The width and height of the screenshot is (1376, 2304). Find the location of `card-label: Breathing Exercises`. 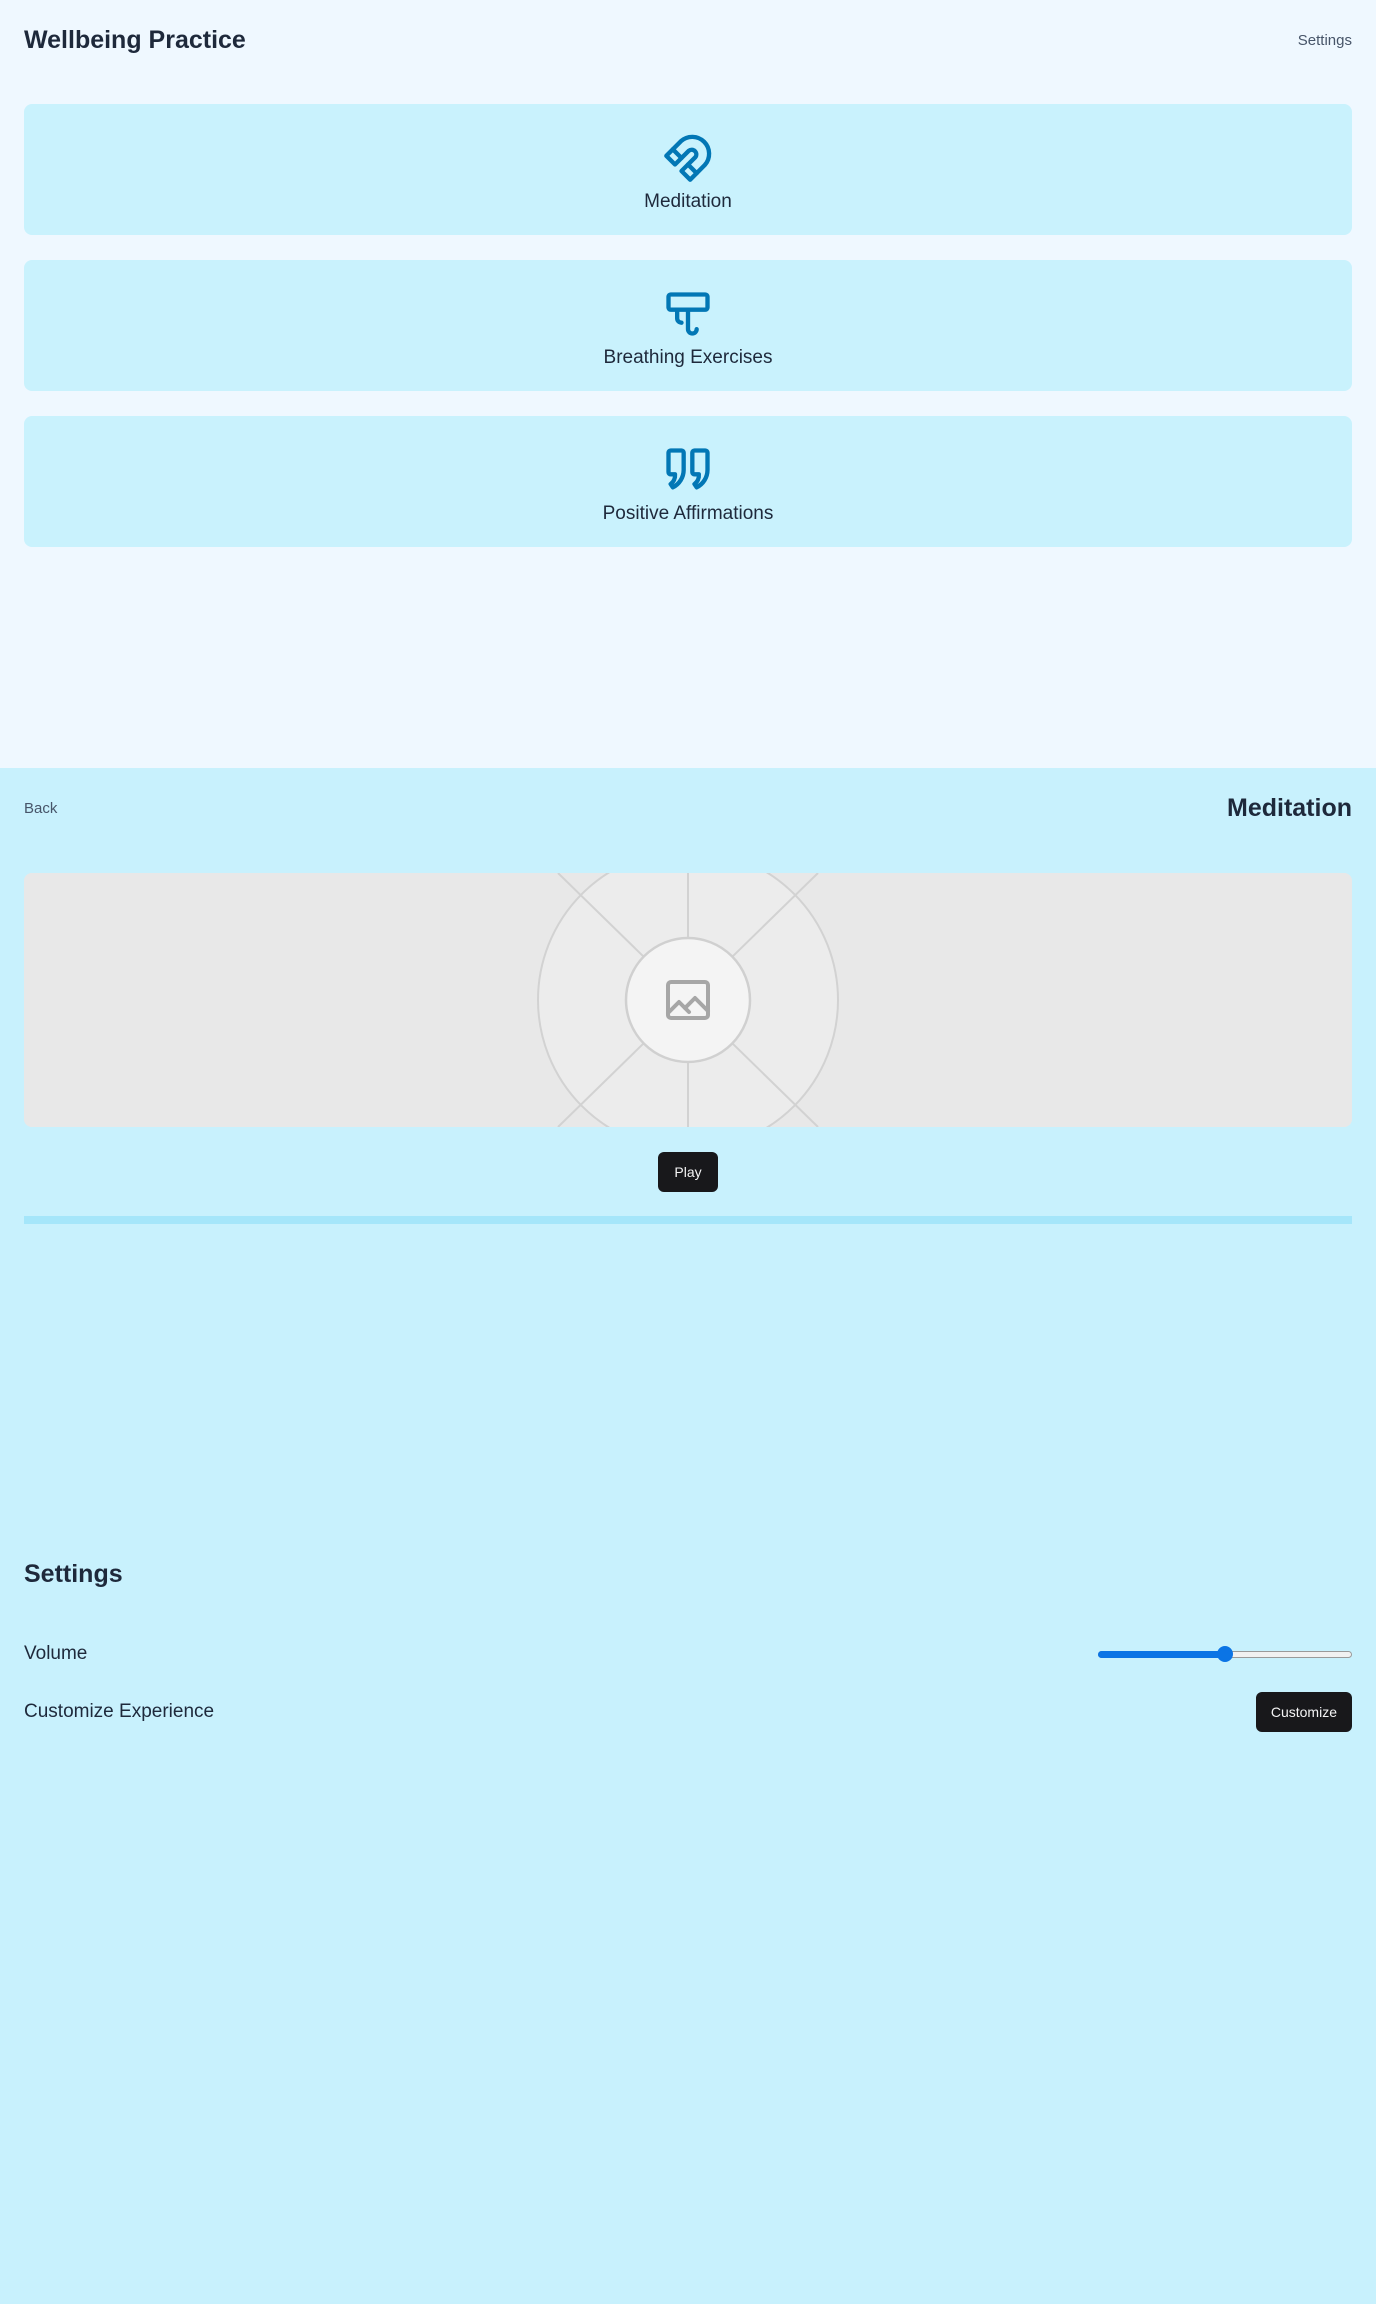

card-label: Breathing Exercises is located at coordinates (688, 357).